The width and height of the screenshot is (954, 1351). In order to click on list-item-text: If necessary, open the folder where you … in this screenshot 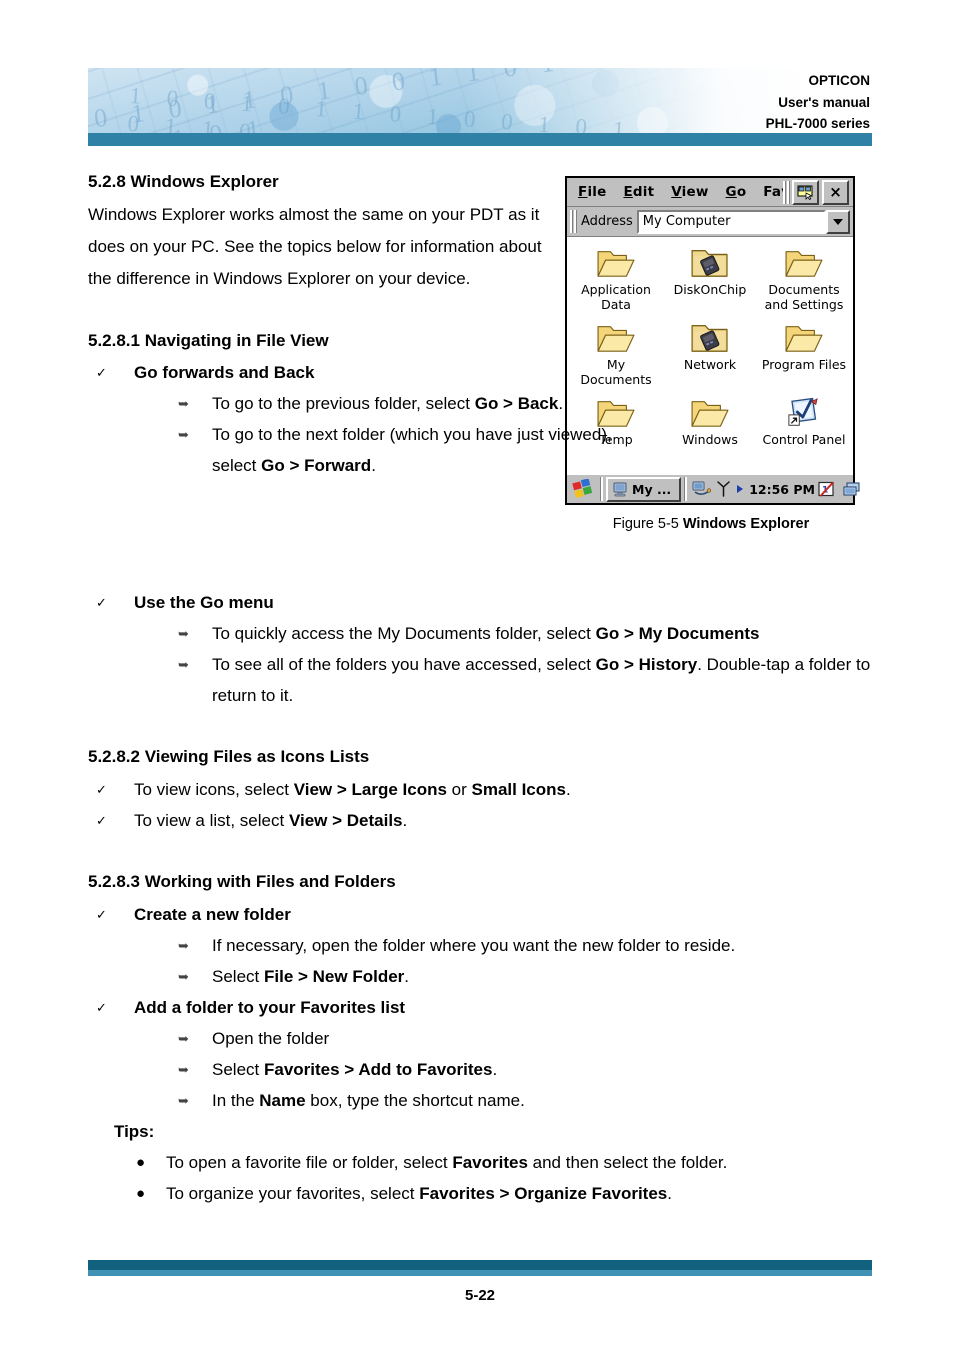, I will do `click(474, 945)`.